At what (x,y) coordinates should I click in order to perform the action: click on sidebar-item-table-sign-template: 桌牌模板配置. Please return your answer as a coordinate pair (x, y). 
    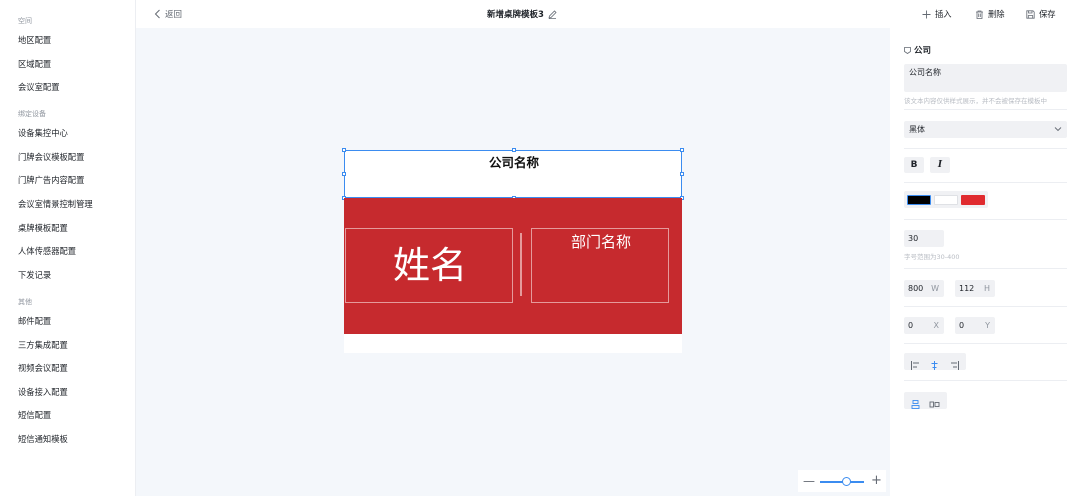
    Looking at the image, I should click on (43, 228).